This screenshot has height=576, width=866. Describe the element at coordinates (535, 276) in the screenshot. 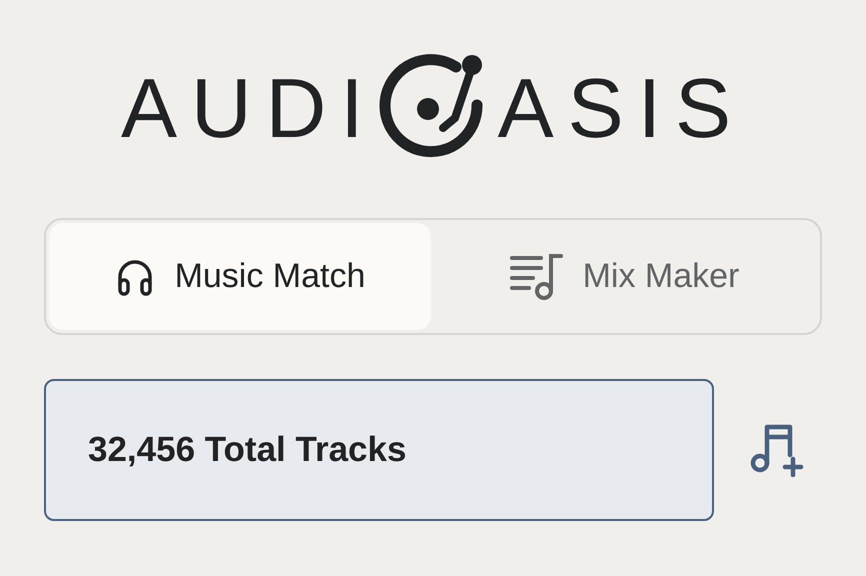

I see `playlist-icon` at that location.